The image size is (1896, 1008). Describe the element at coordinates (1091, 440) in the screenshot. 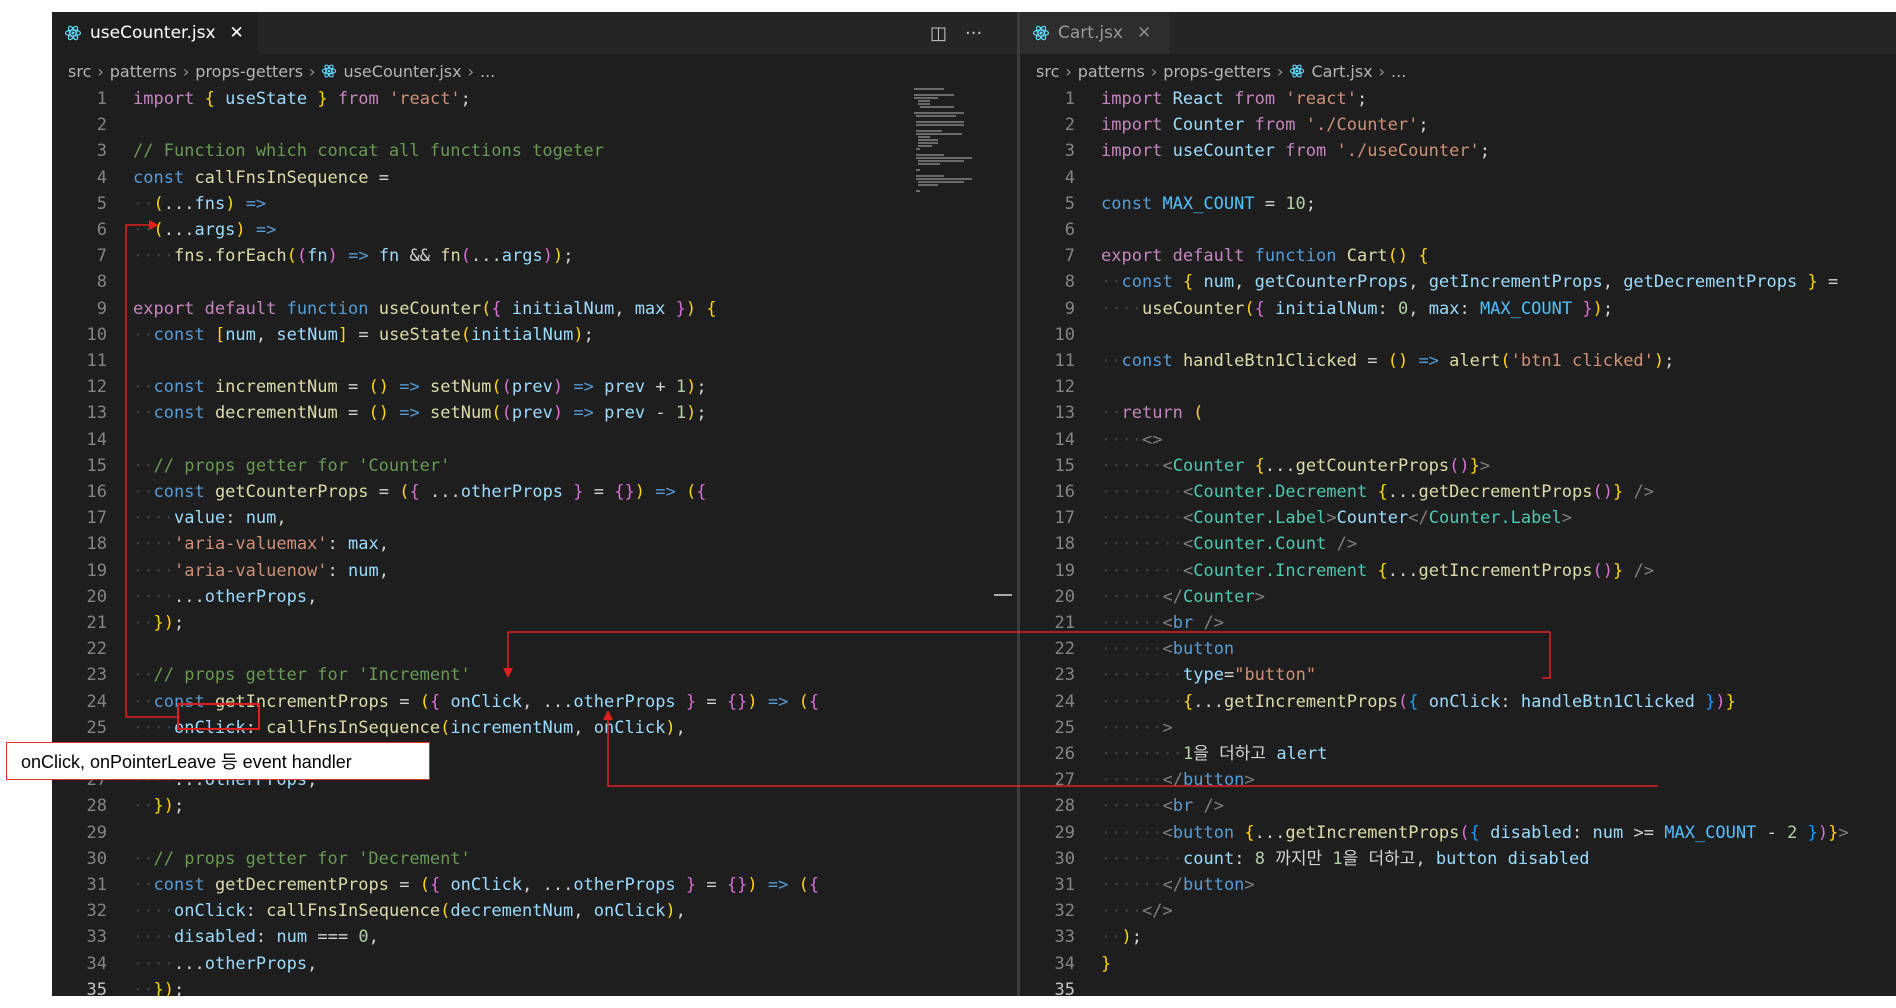

I see `code-line: 14 ····<>` at that location.